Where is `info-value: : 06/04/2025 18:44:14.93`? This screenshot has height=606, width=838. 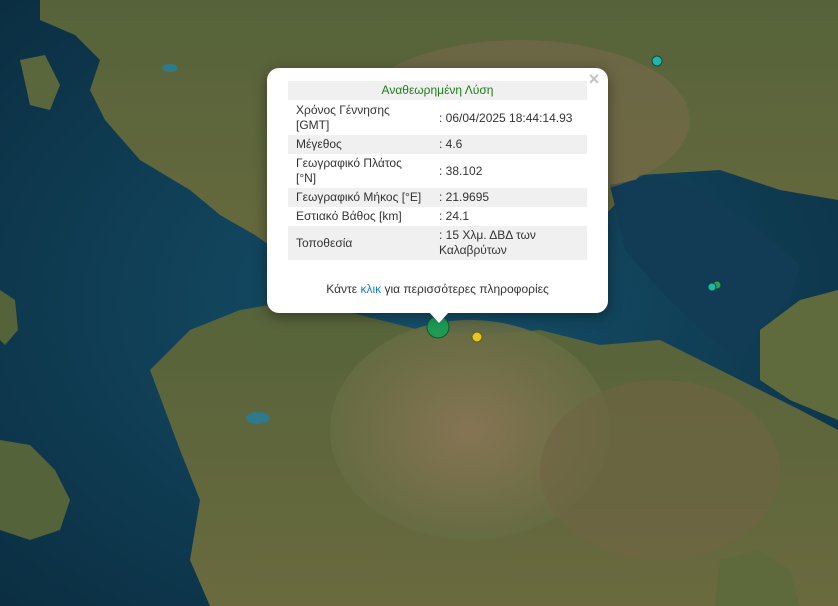
info-value: : 06/04/2025 18:44:14.93 is located at coordinates (506, 117).